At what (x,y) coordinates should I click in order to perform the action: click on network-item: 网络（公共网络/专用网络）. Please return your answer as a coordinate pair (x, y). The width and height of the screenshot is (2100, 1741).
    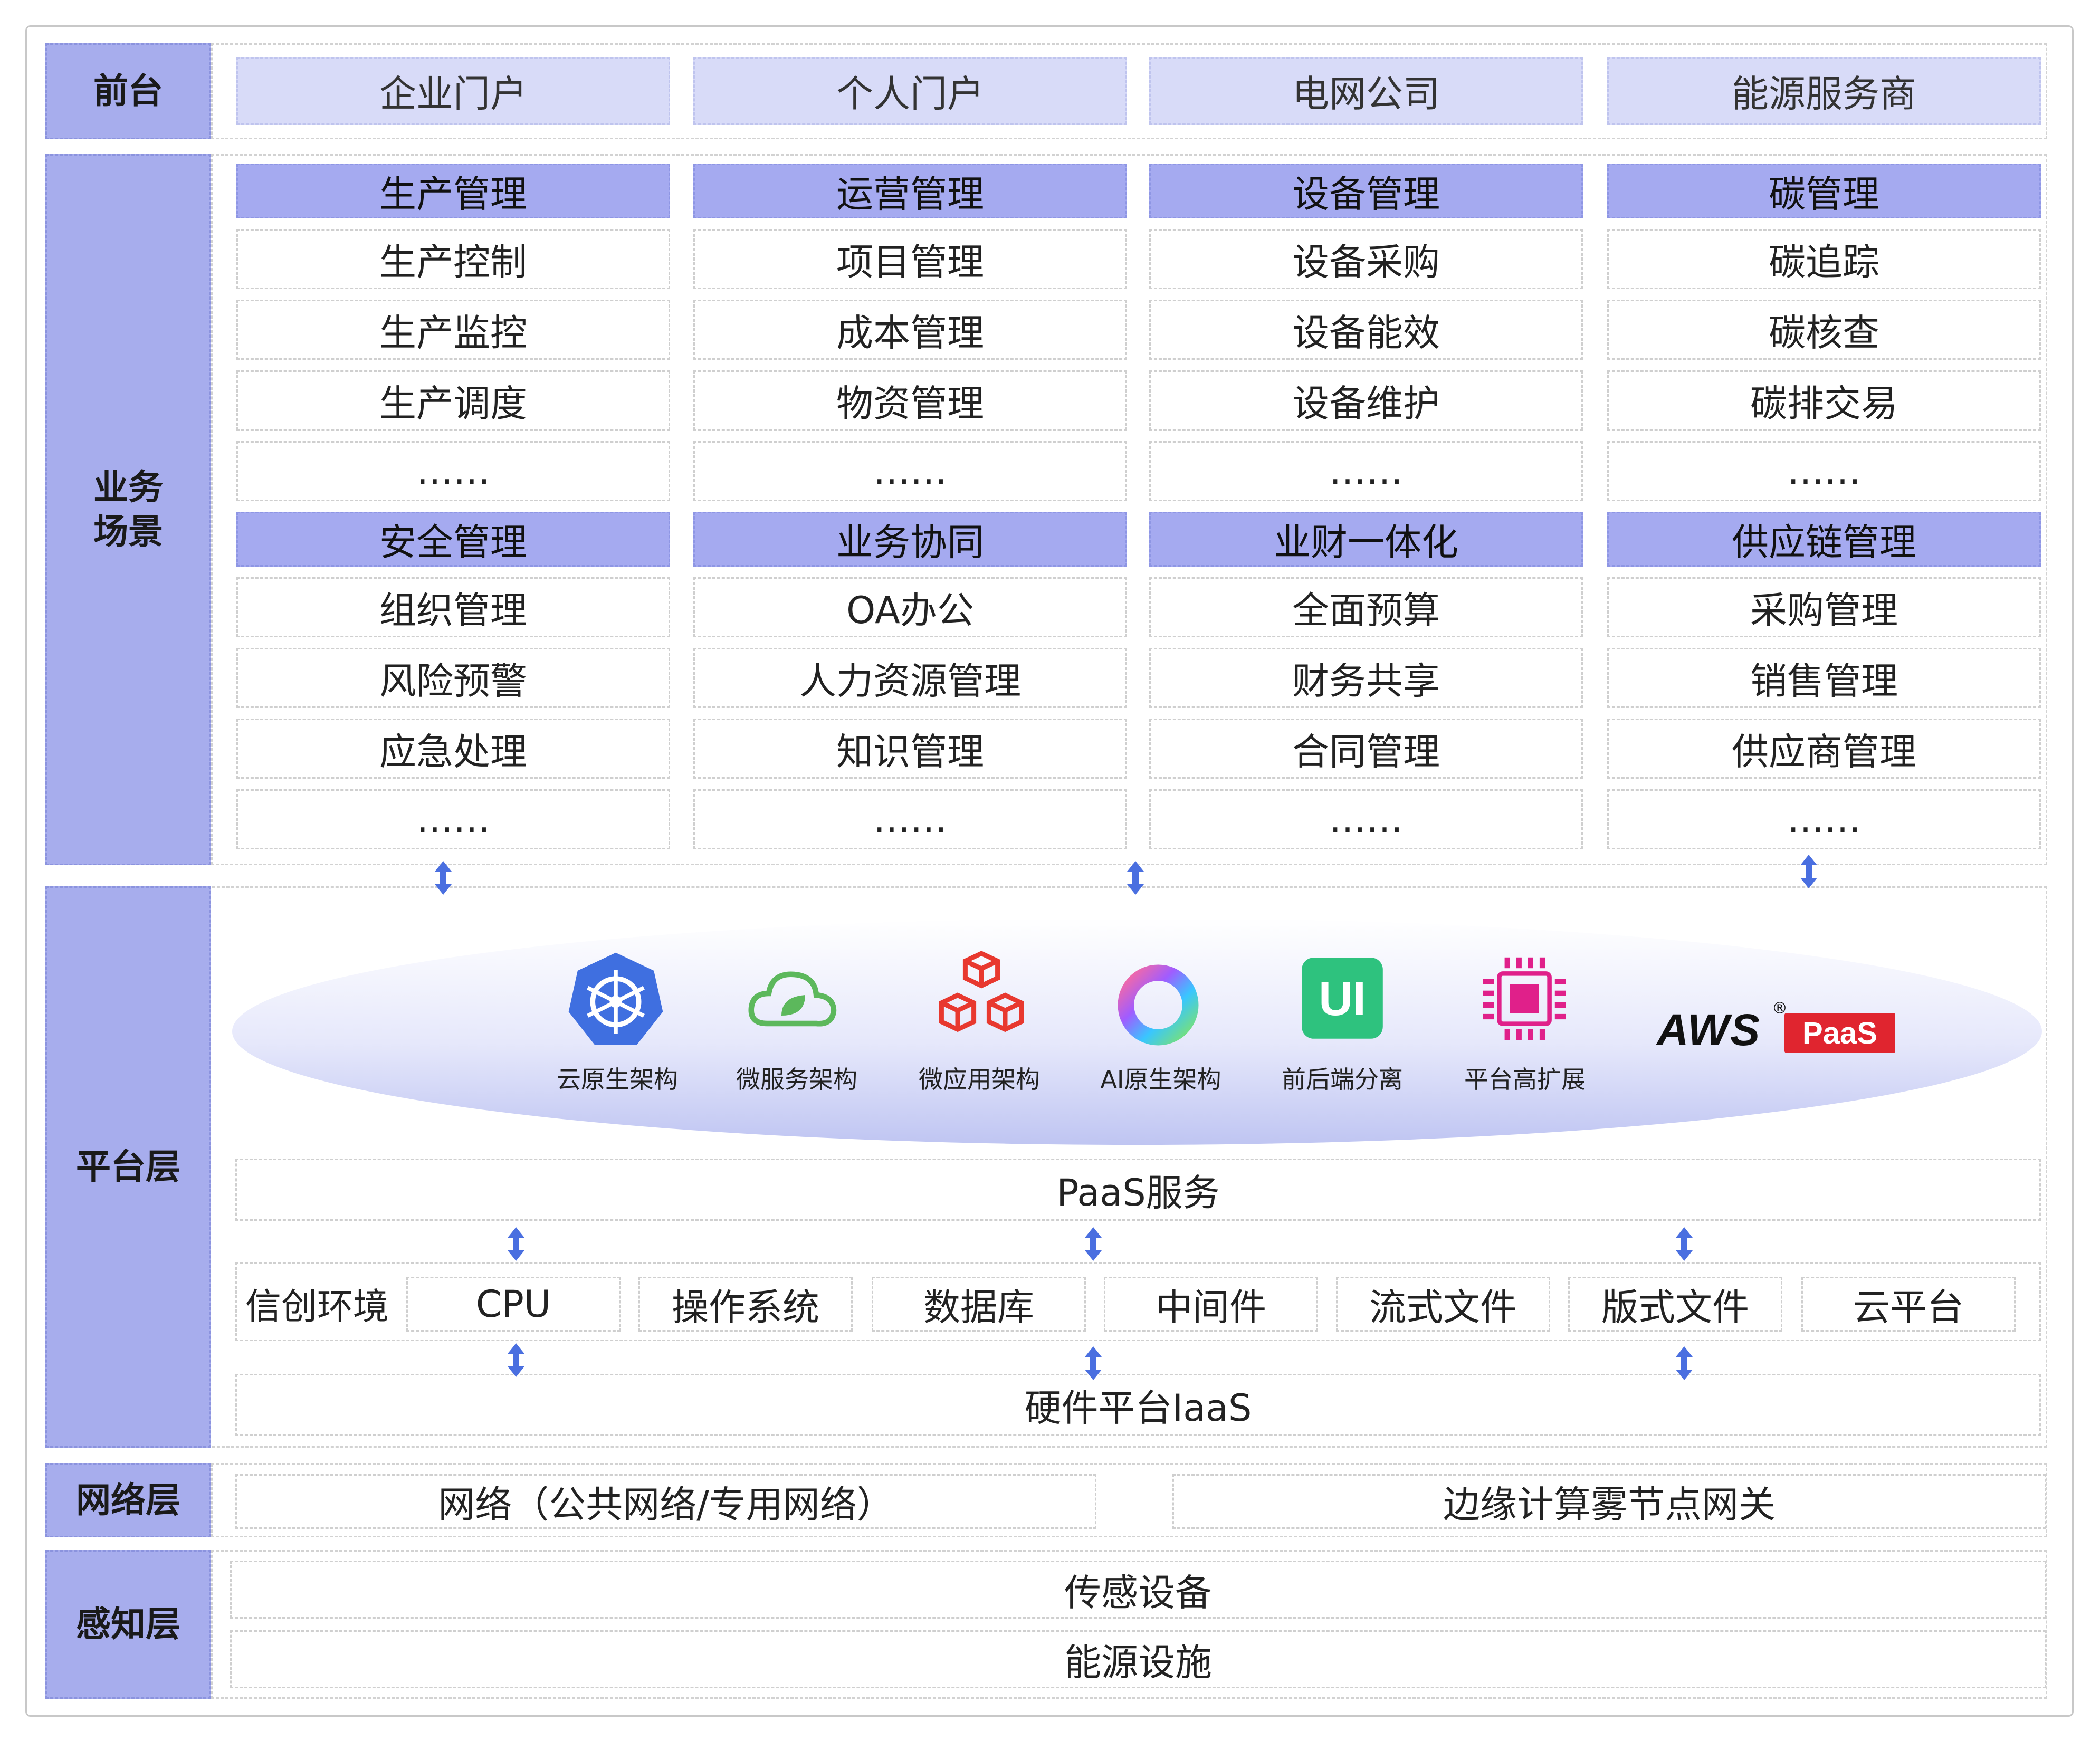
    Looking at the image, I should click on (665, 1501).